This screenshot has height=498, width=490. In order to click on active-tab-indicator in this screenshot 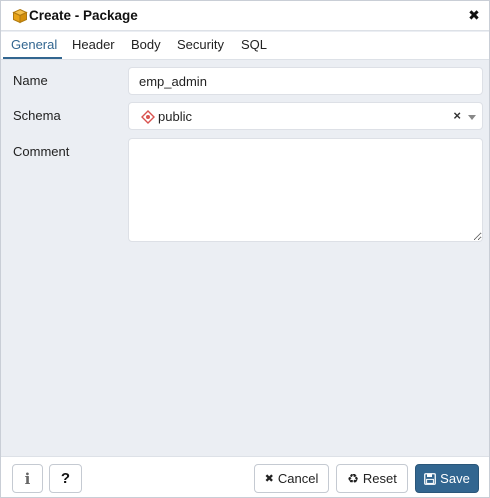, I will do `click(32, 58)`.